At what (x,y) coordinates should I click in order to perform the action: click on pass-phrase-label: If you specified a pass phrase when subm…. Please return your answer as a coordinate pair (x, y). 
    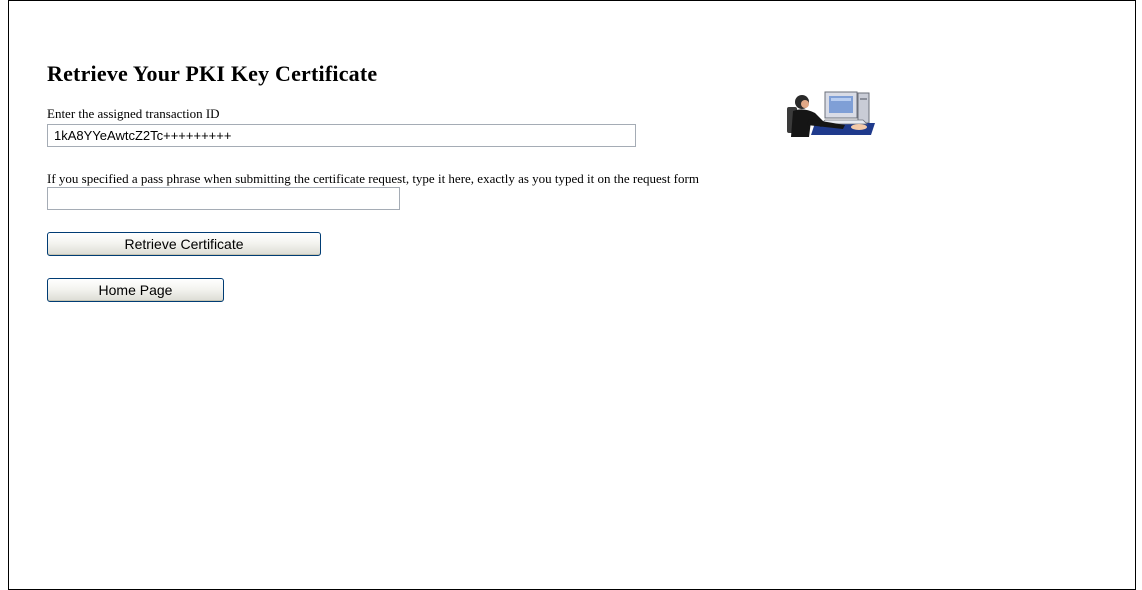
    Looking at the image, I should click on (373, 178).